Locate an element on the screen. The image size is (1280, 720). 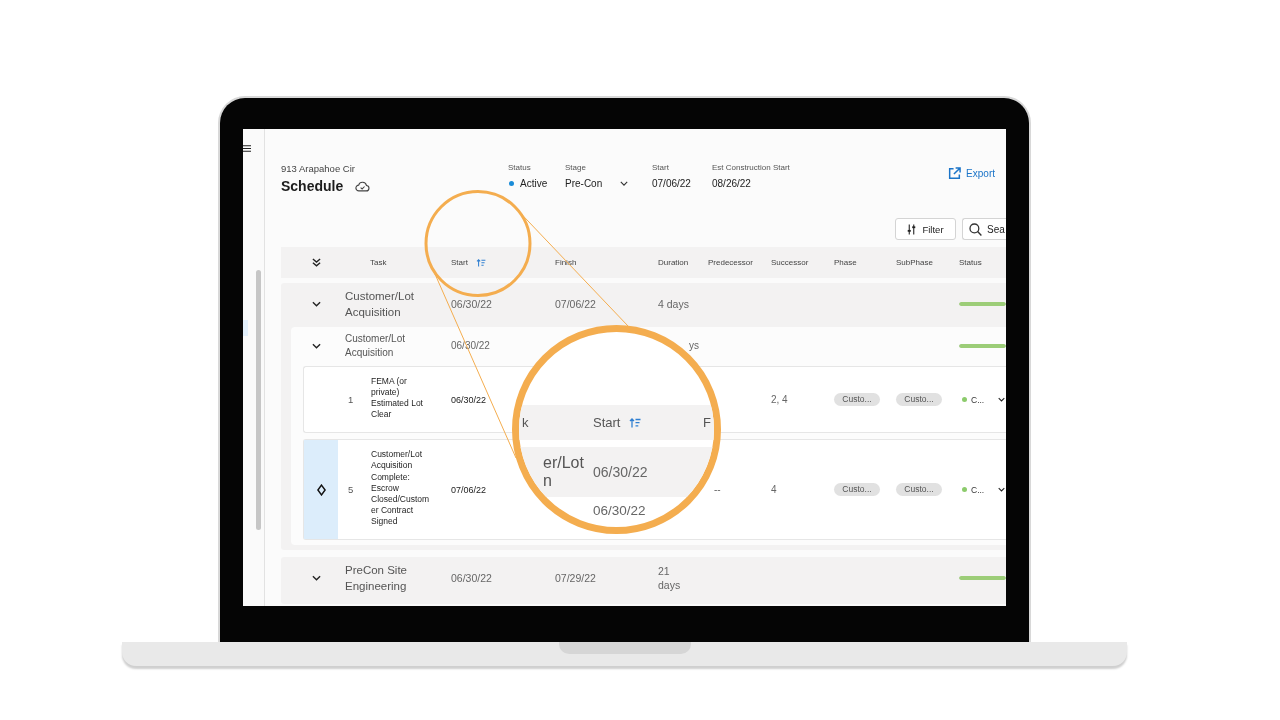
row-number: 1 is located at coordinates (351, 400).